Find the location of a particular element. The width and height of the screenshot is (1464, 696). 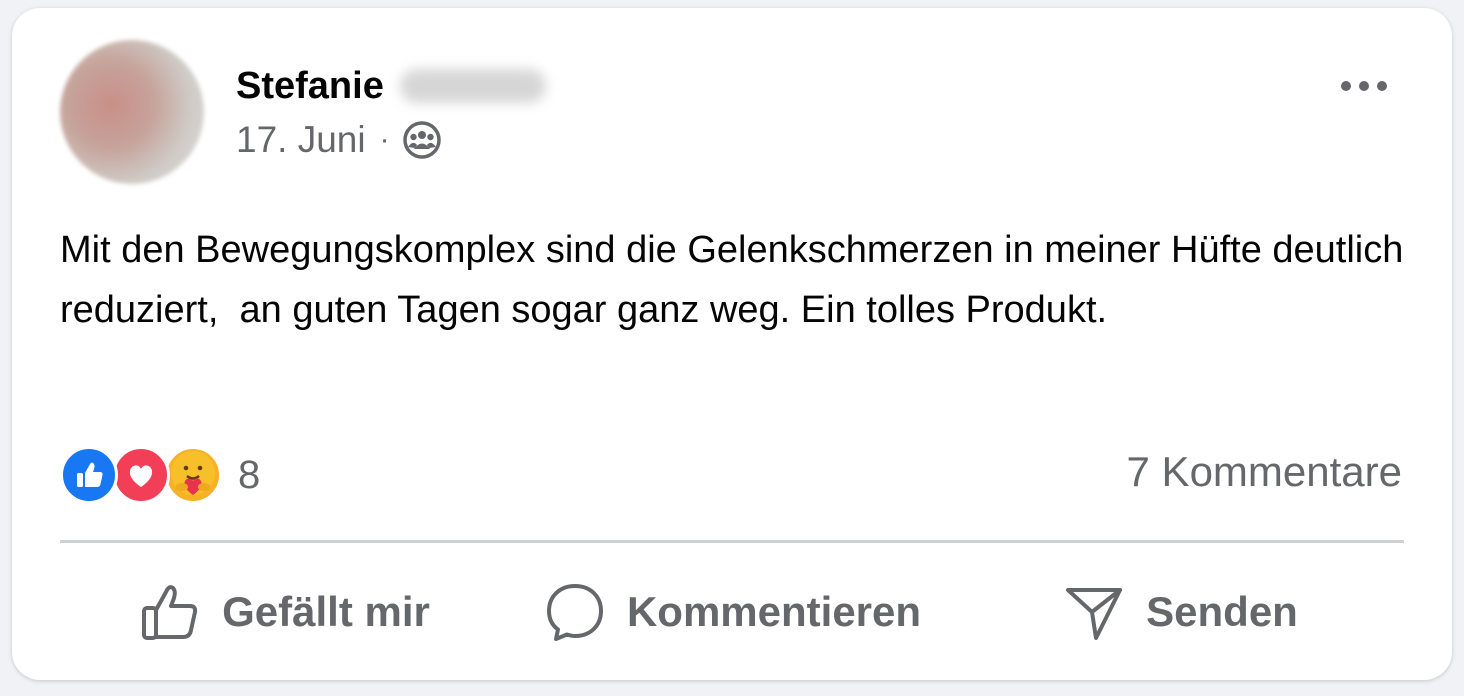

love-icon is located at coordinates (141, 475).